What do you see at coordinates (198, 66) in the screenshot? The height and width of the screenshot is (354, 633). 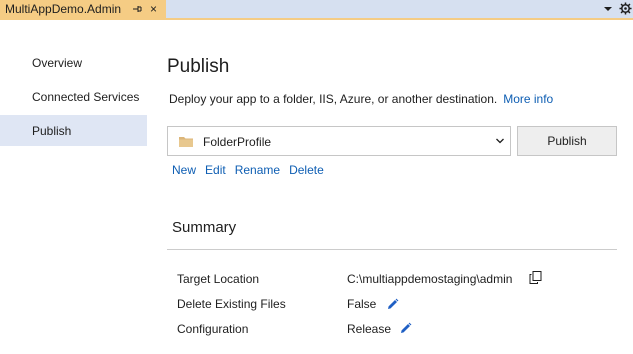 I see `page-title: Publish` at bounding box center [198, 66].